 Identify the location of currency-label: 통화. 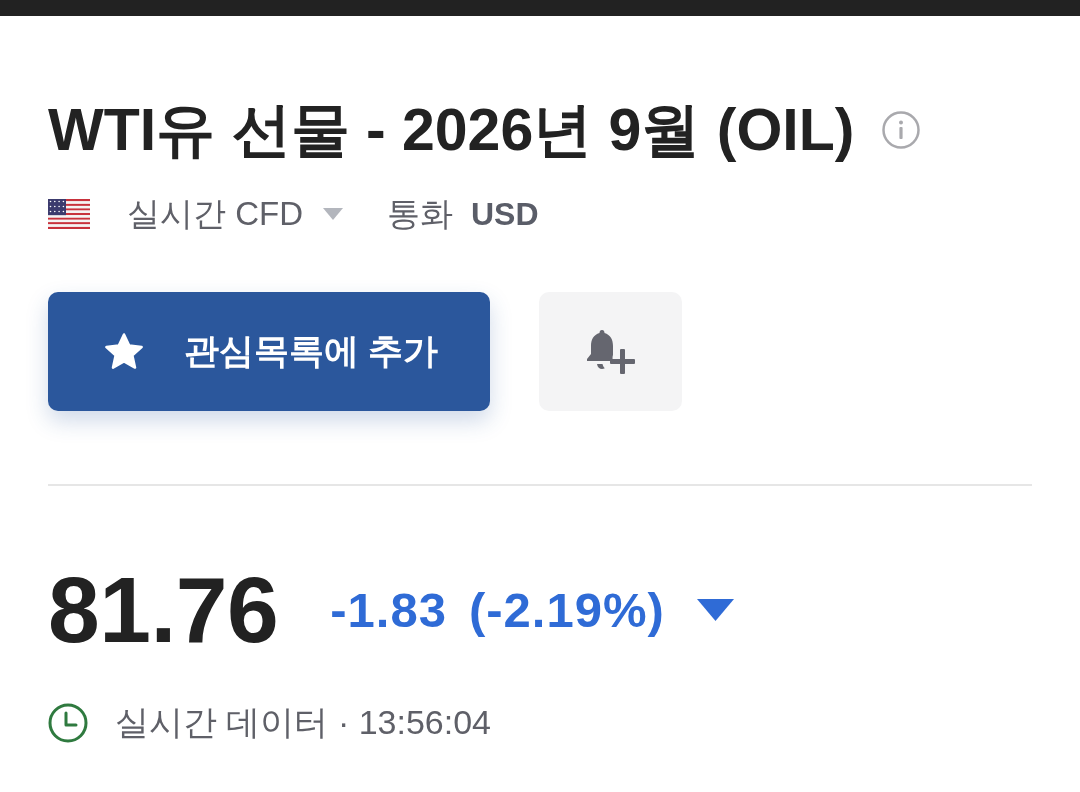
(420, 213).